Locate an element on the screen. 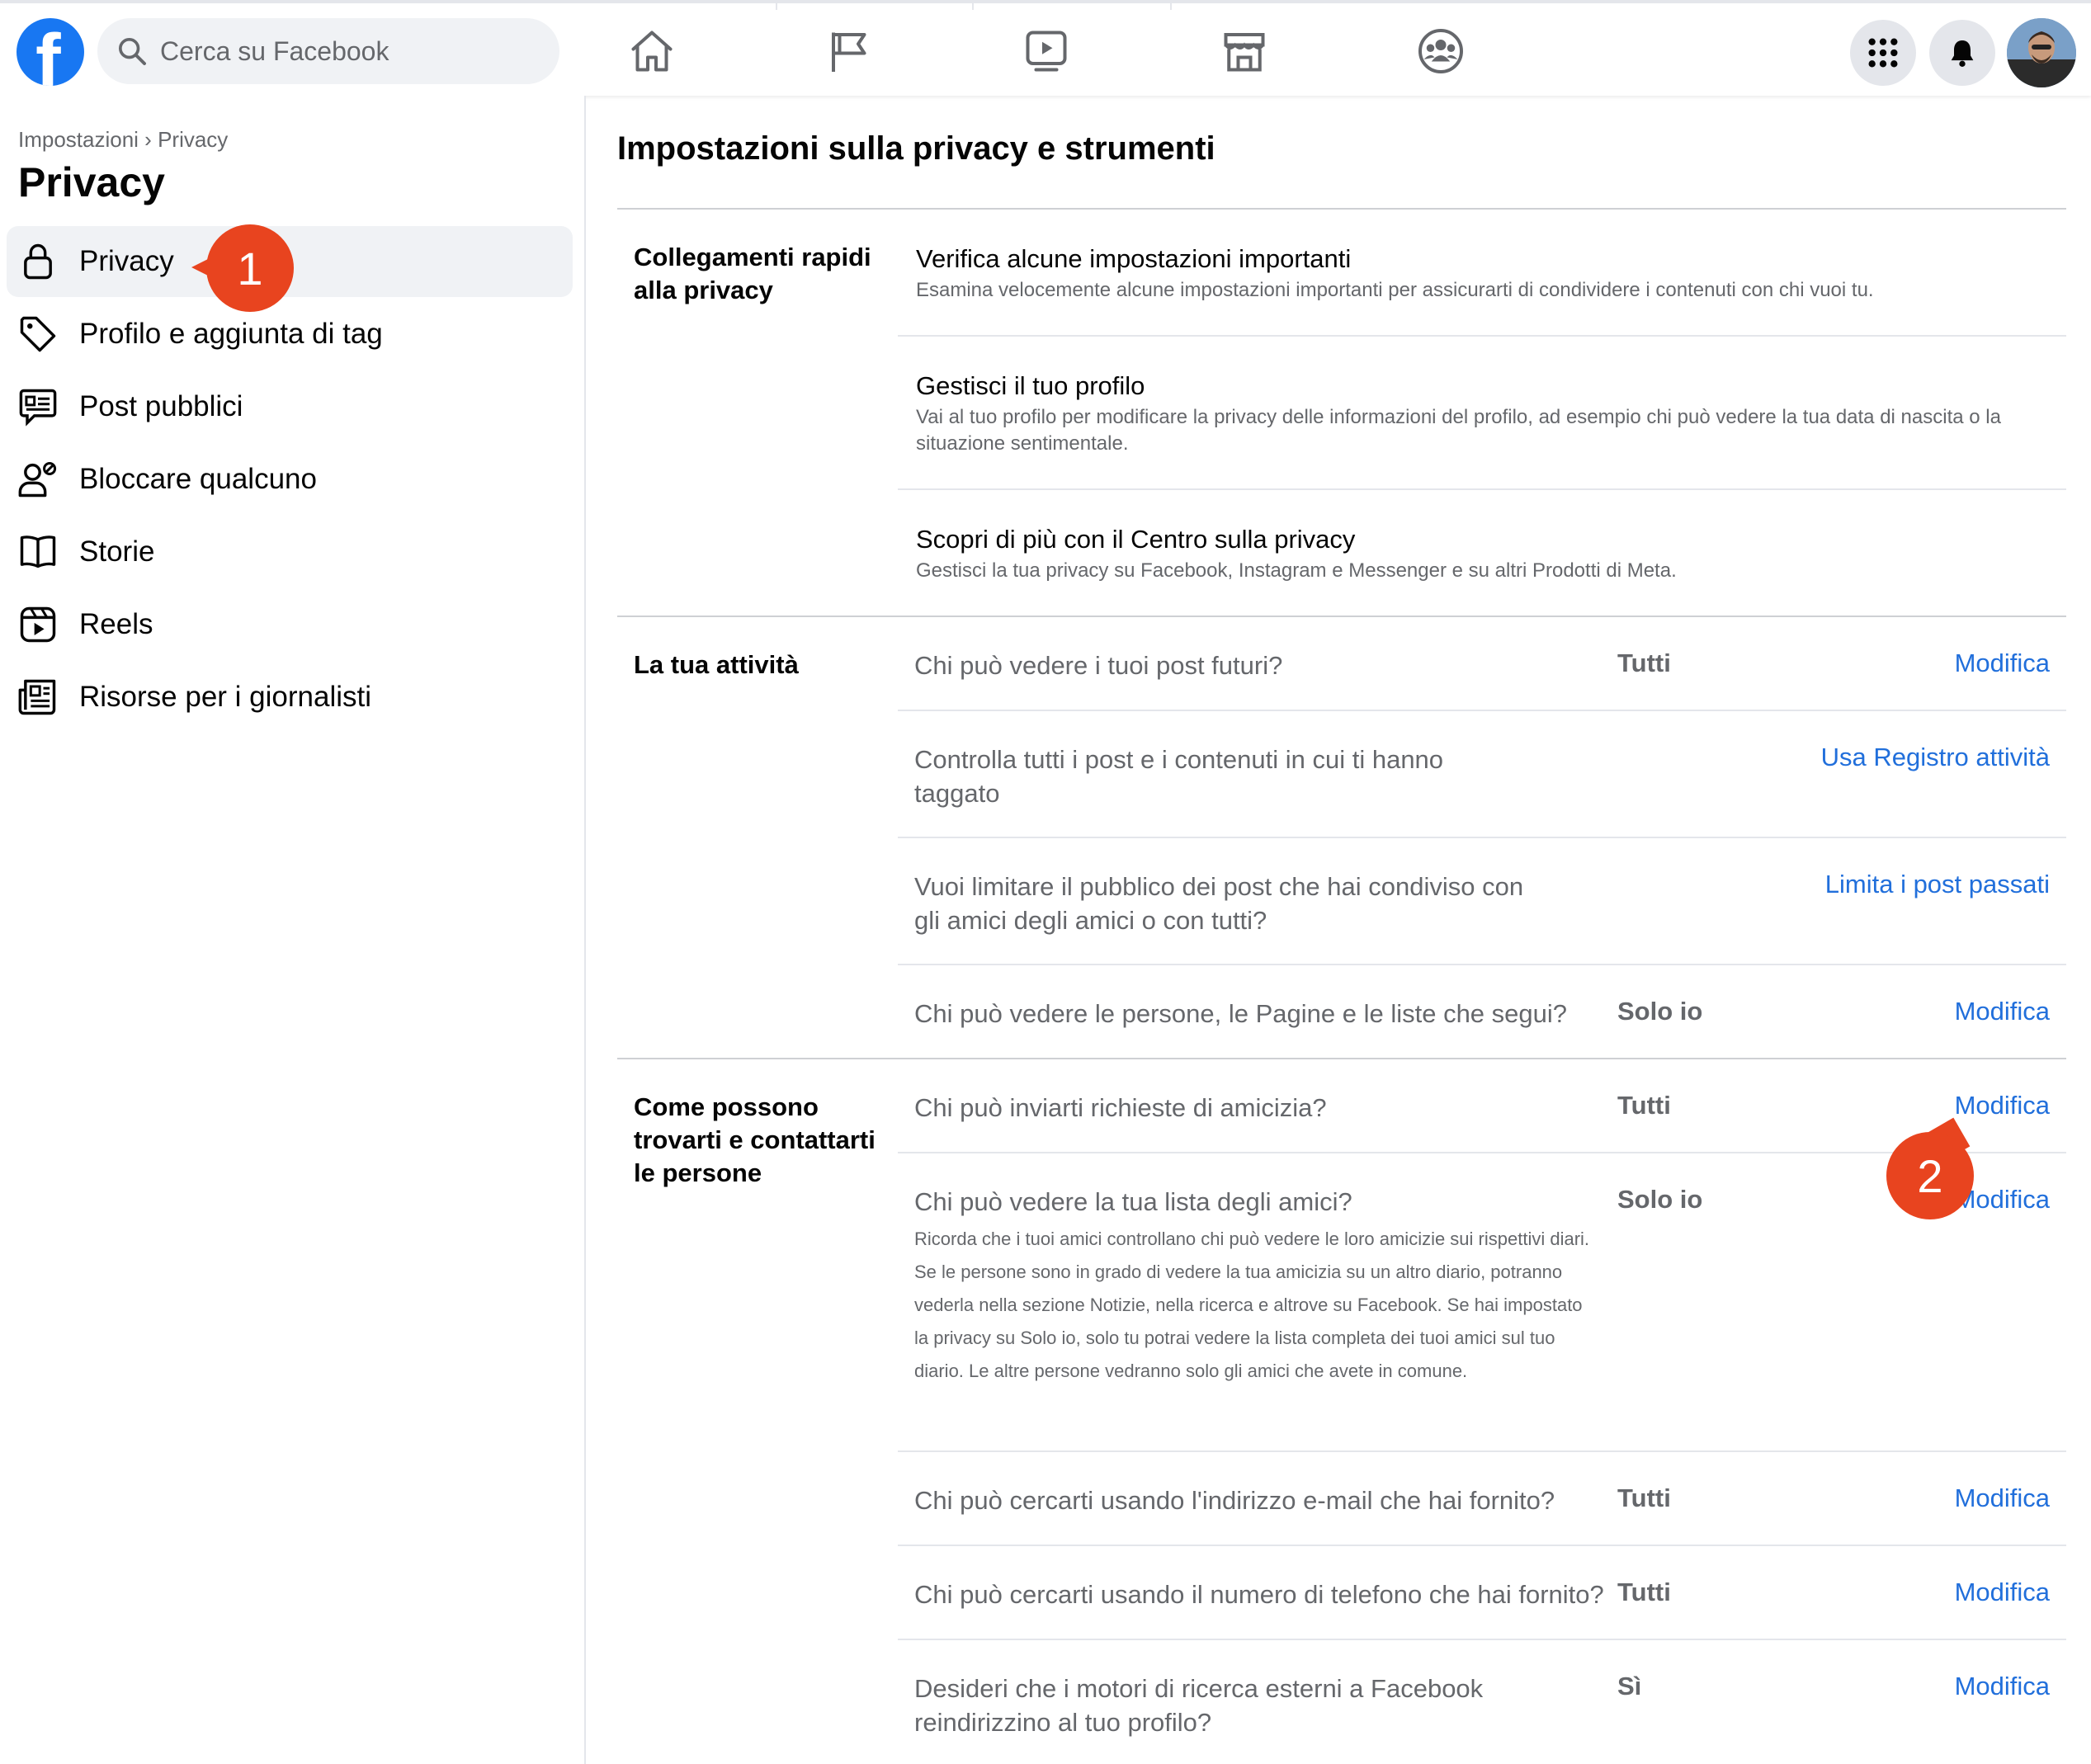  callout-marker-1: 1 is located at coordinates (250, 268).